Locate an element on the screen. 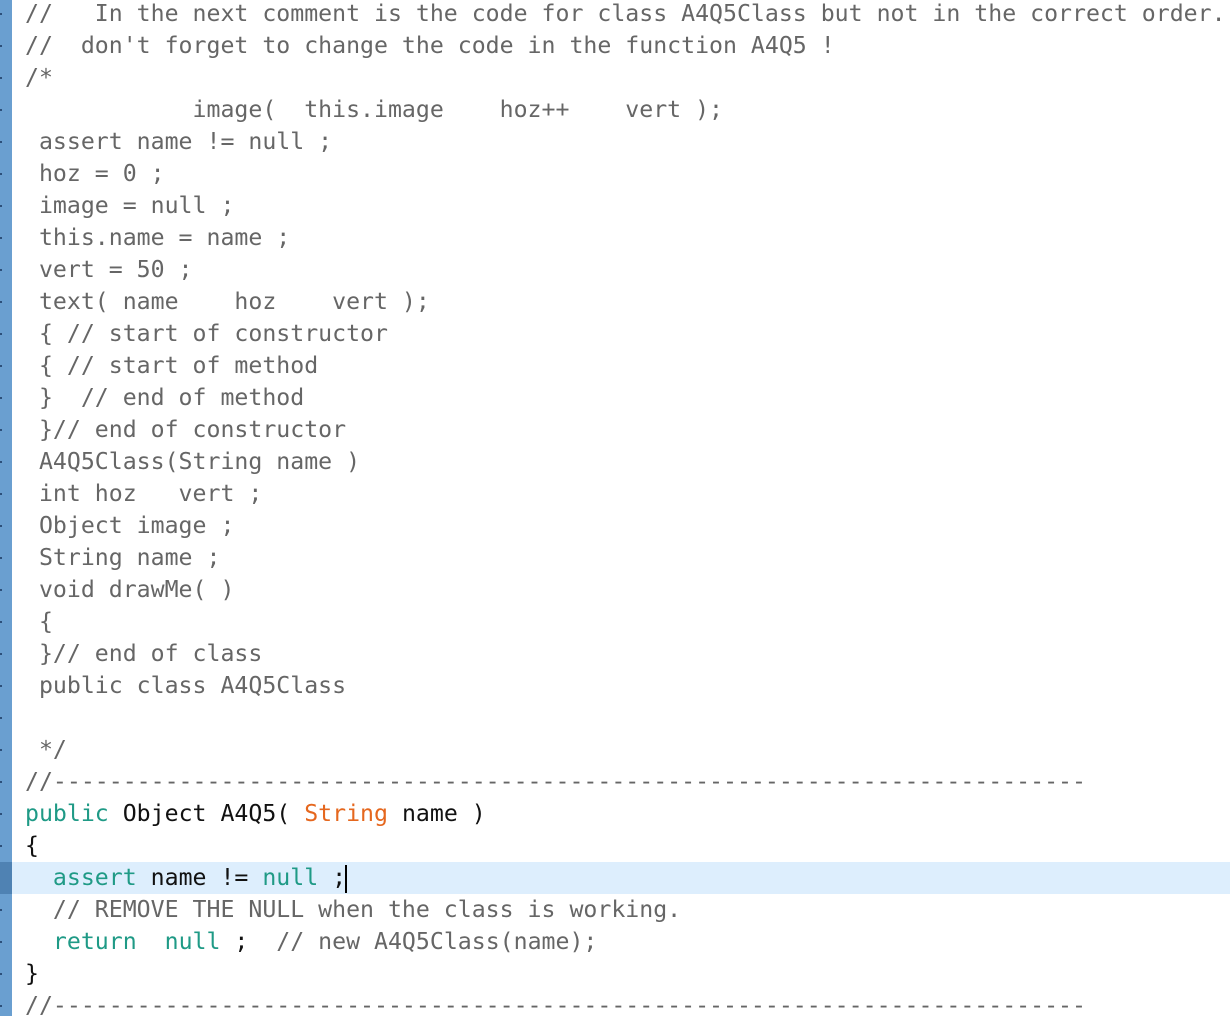 This screenshot has width=1230, height=1016. code-comment: int hoz vert ; is located at coordinates (144, 493).